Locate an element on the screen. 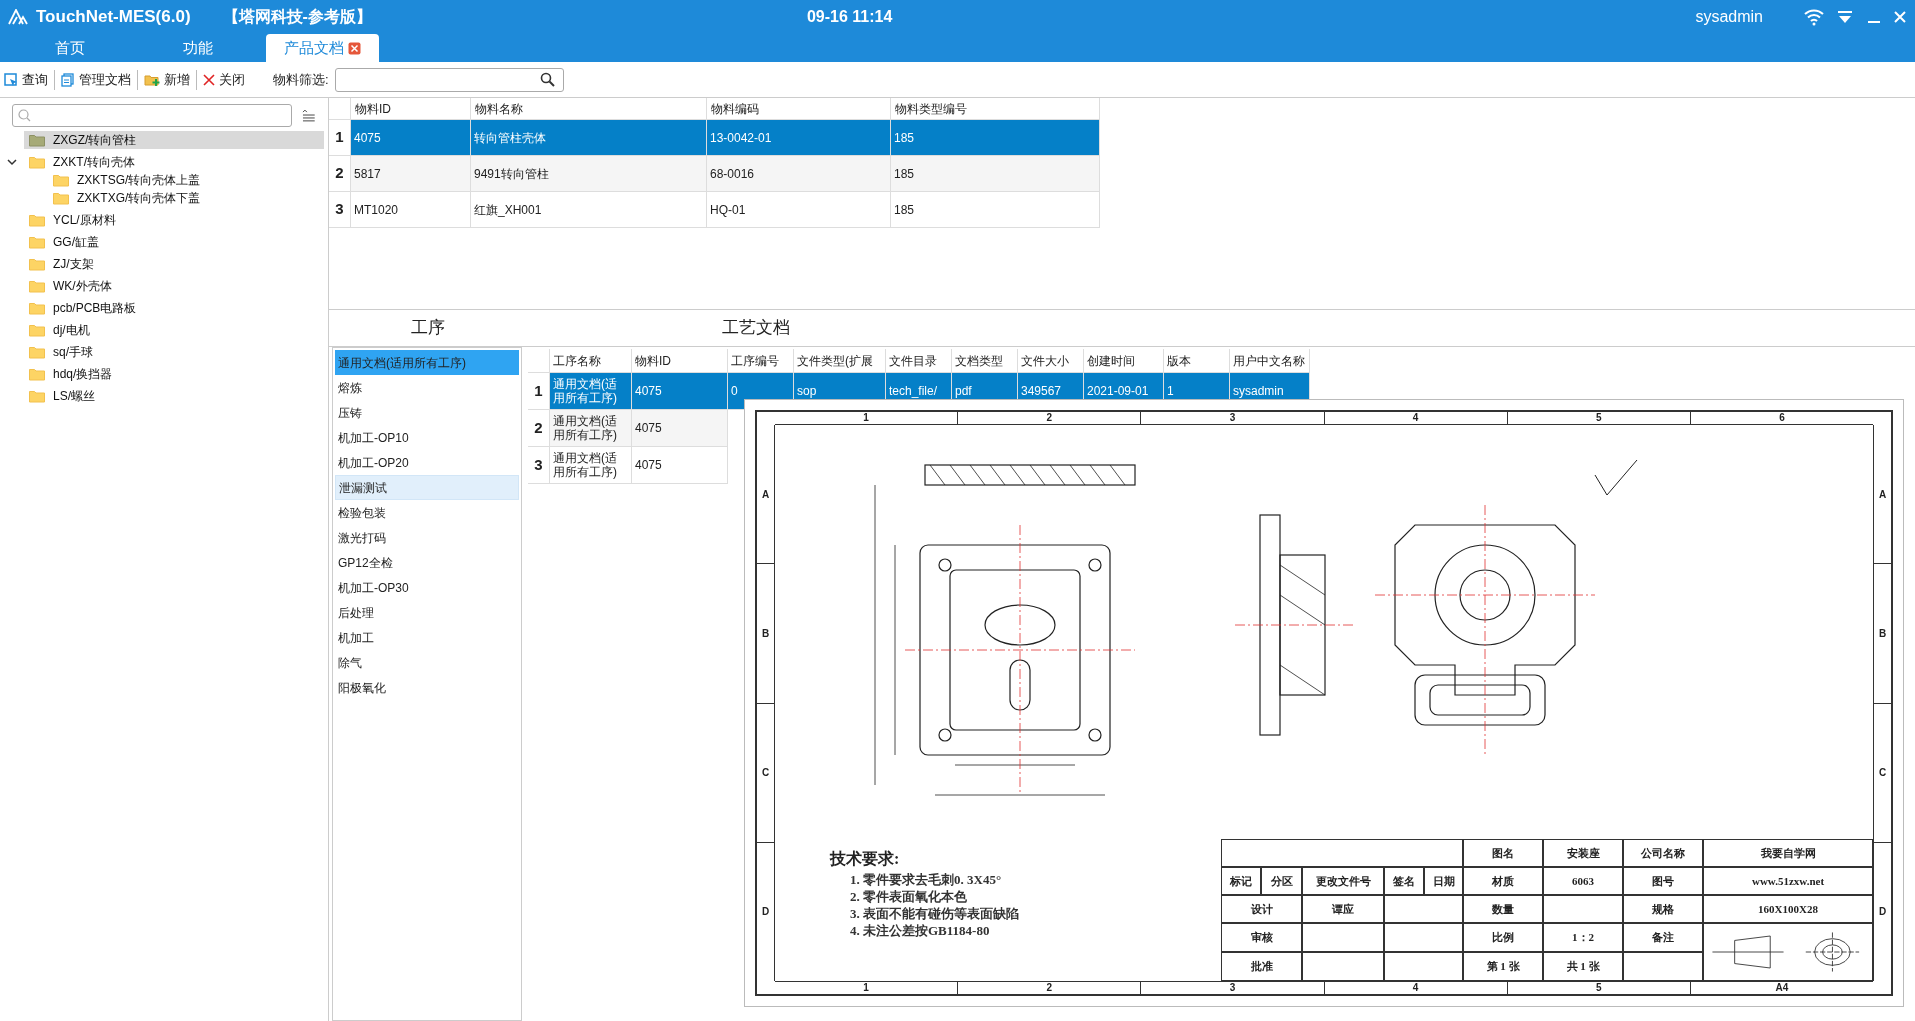  table-row: 4075 转向管柱壳体 13-0042-01 185 is located at coordinates (725, 138).